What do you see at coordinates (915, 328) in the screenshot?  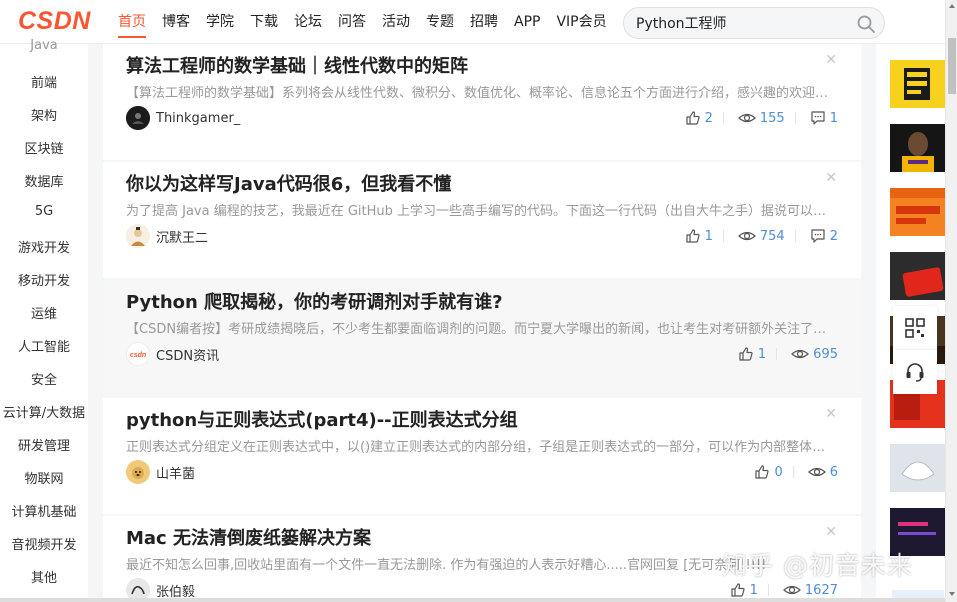 I see `qr-code-button` at bounding box center [915, 328].